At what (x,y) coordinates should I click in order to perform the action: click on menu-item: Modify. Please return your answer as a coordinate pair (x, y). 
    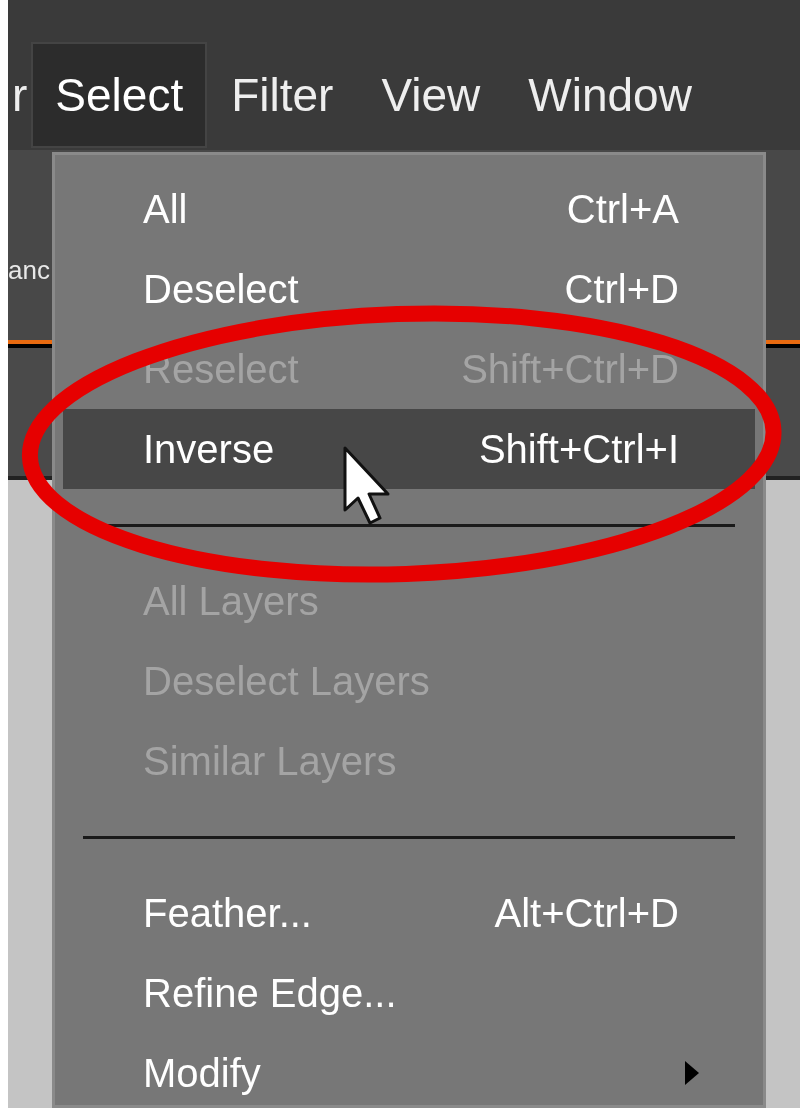
    Looking at the image, I should click on (409, 1070).